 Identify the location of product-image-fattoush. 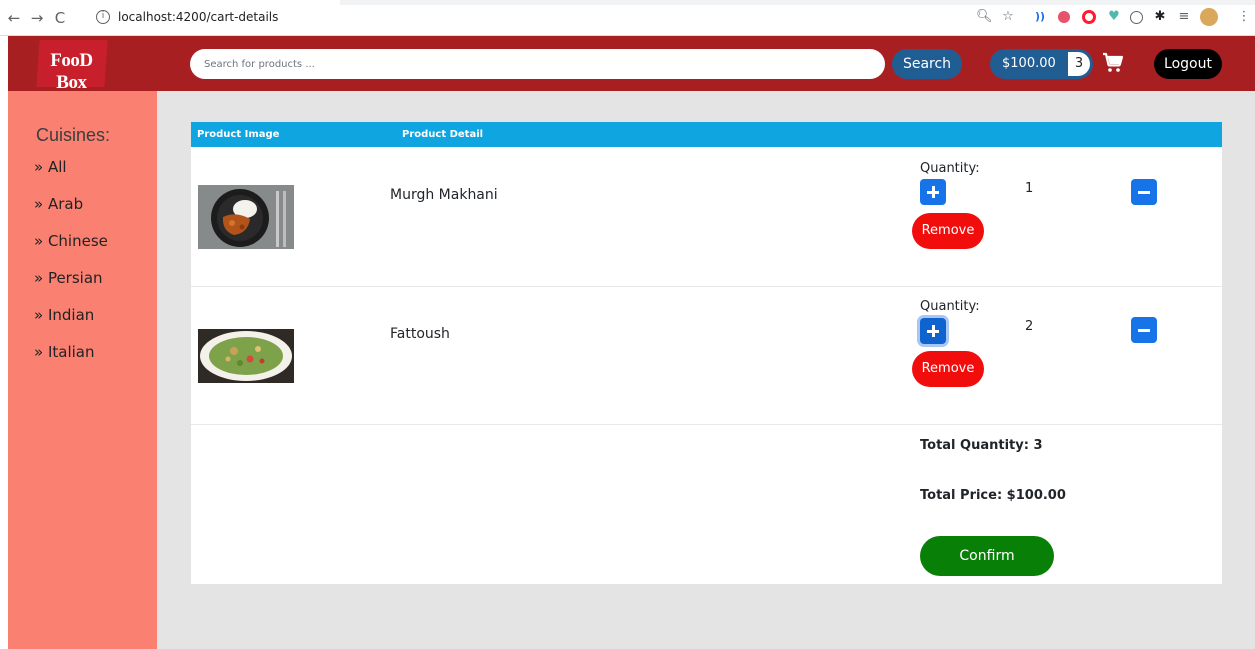
(246, 356).